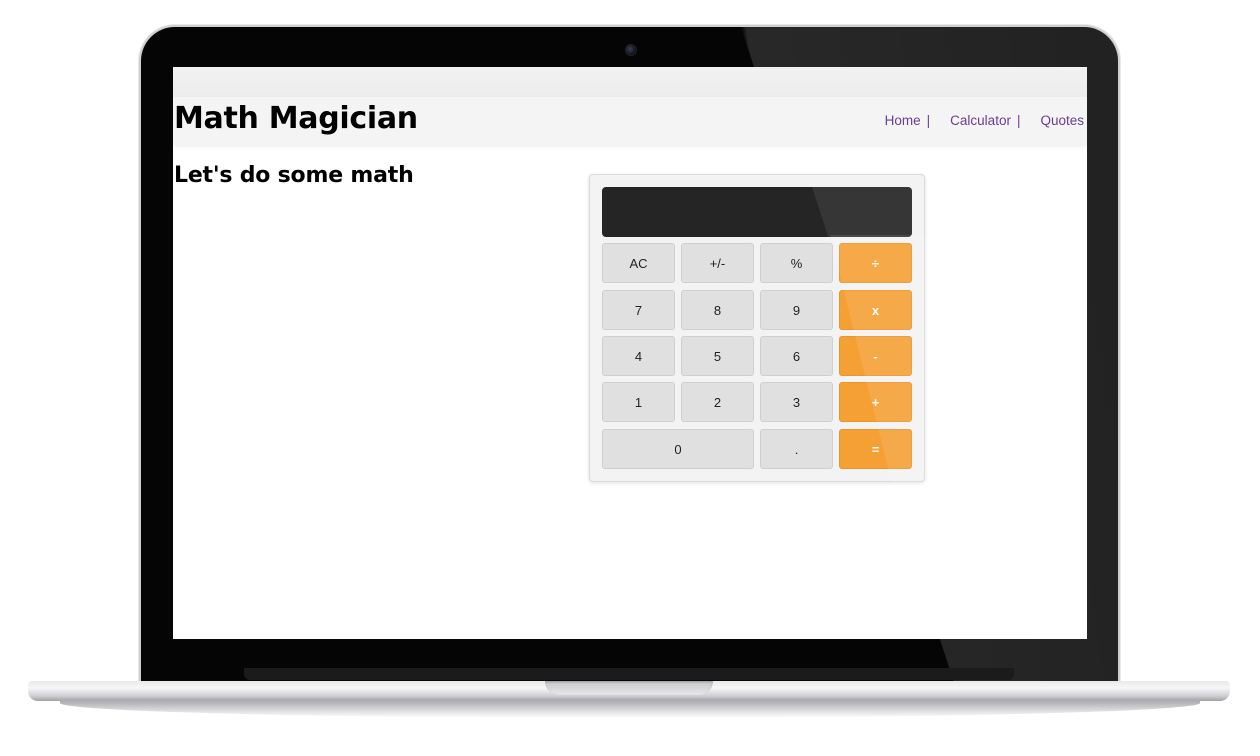  I want to click on browser-toolbar, so click(630, 82).